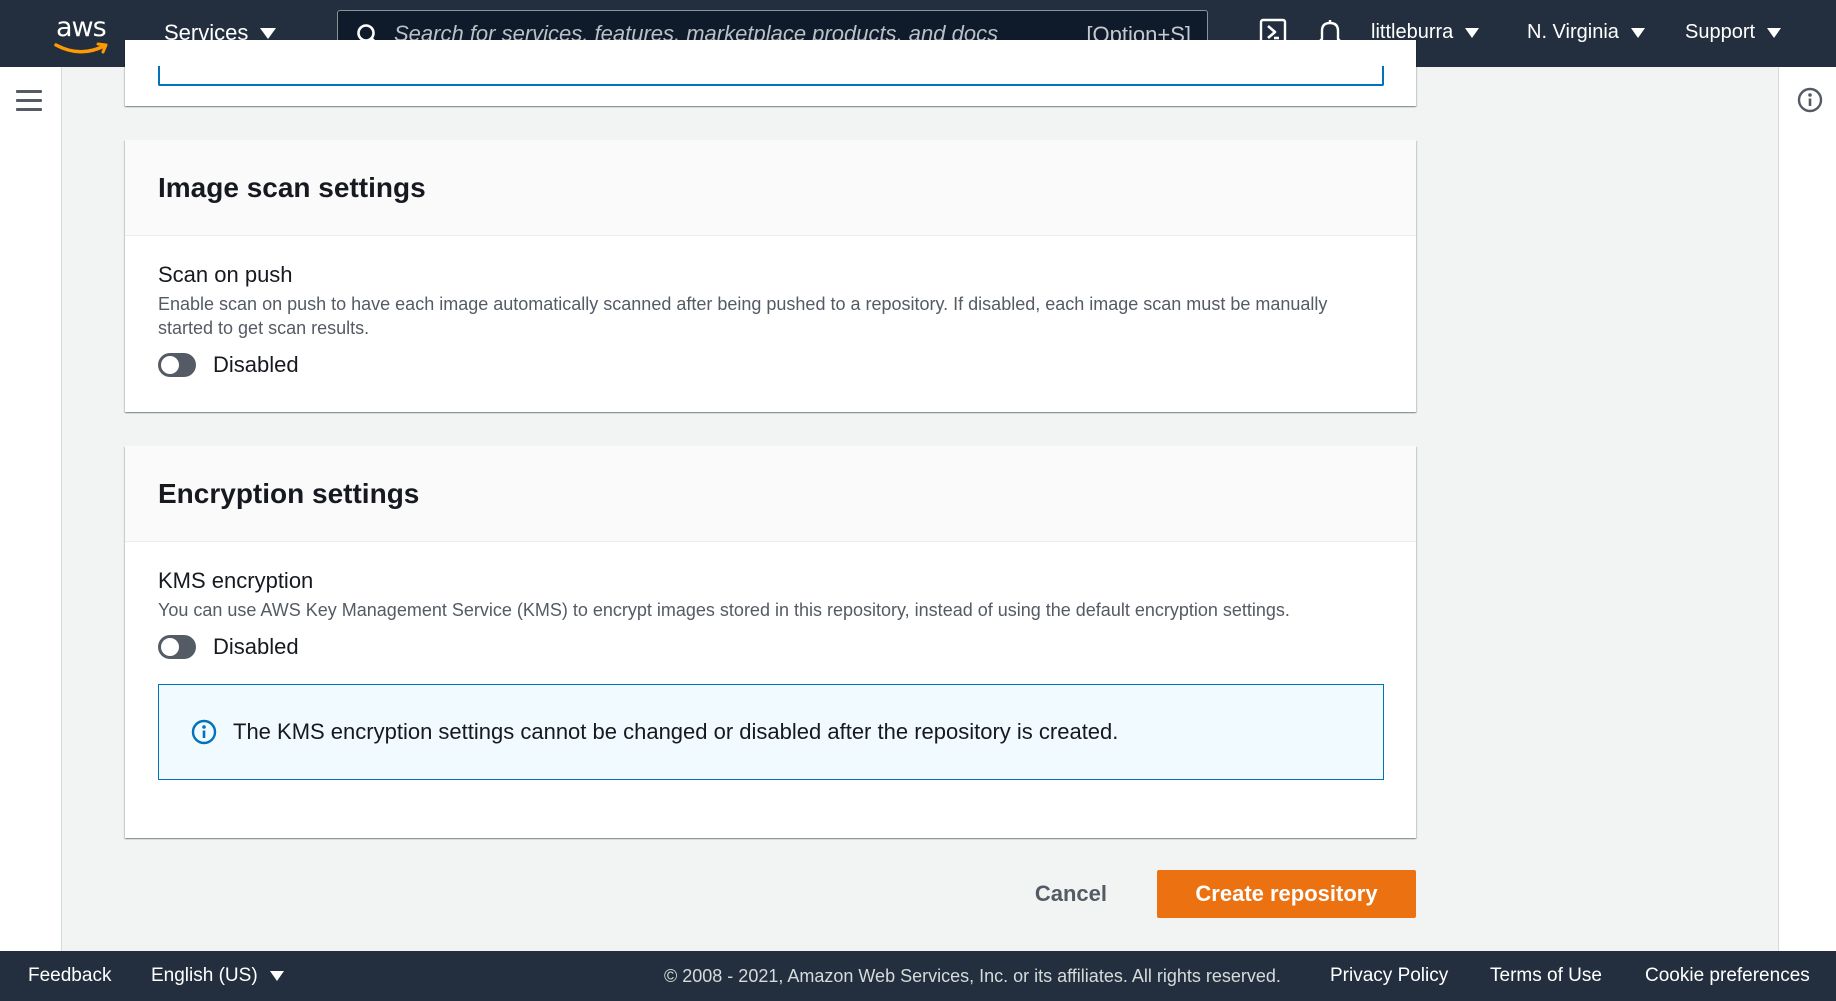 The height and width of the screenshot is (1001, 1836). Describe the element at coordinates (1286, 894) in the screenshot. I see `create-repository-button: Create repository` at that location.